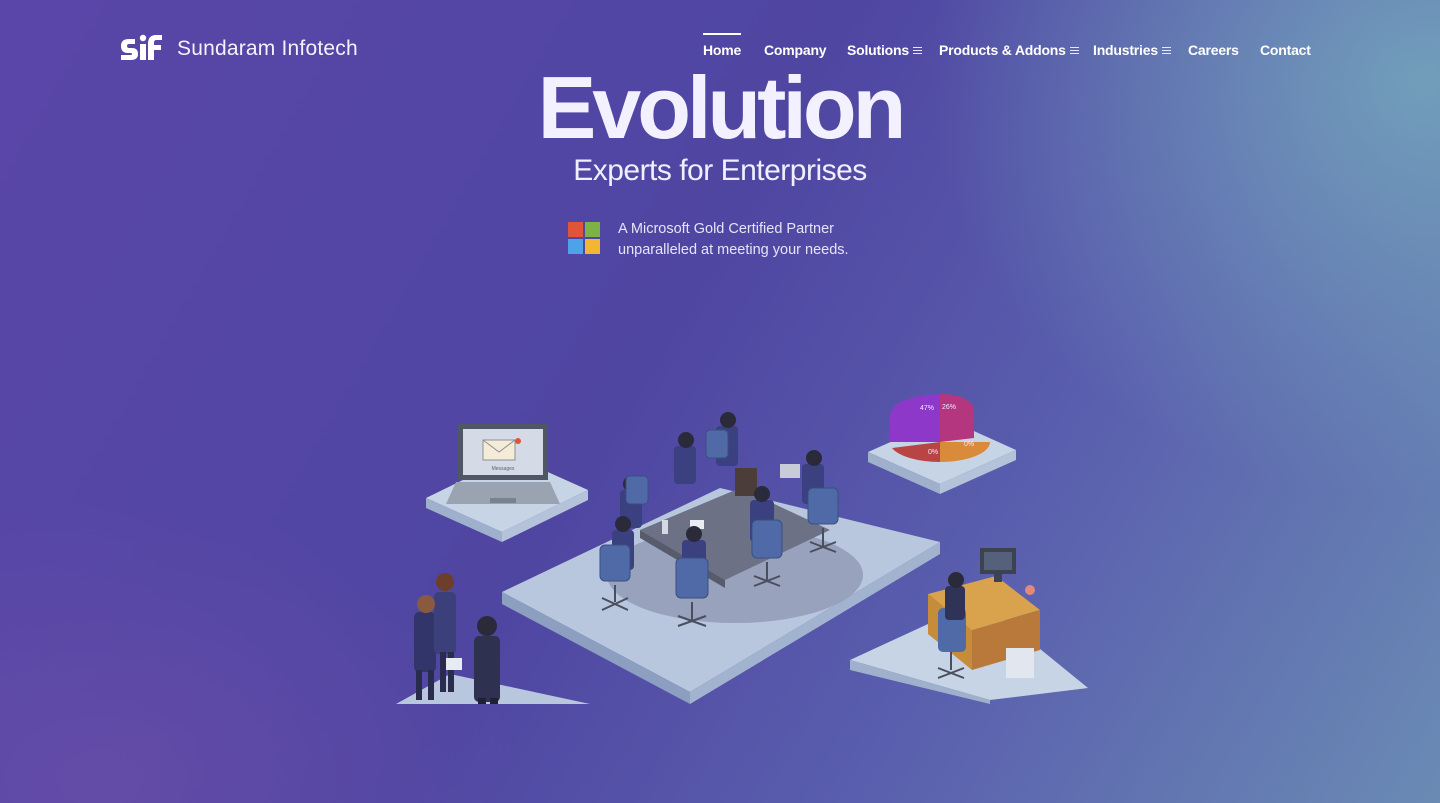 This screenshot has height=803, width=1440. I want to click on pie-label-0b: 0%, so click(933, 452).